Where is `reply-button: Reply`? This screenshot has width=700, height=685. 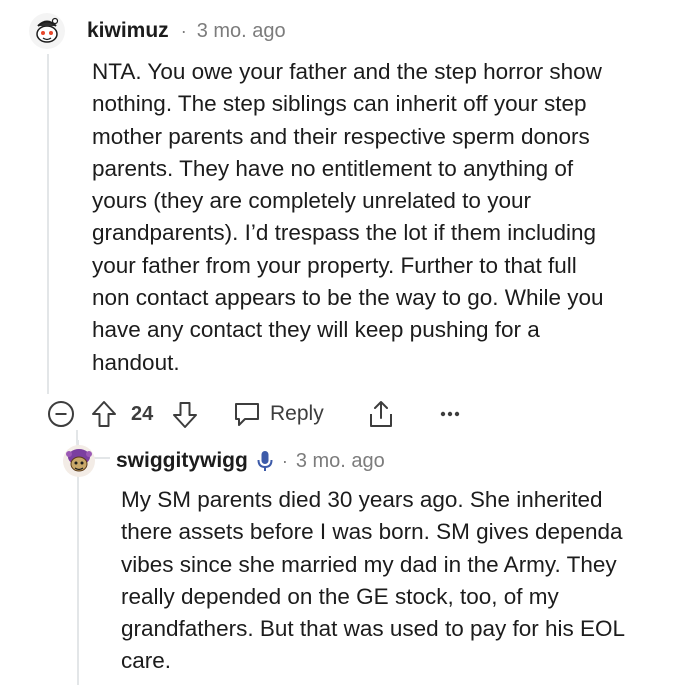 reply-button: Reply is located at coordinates (278, 414).